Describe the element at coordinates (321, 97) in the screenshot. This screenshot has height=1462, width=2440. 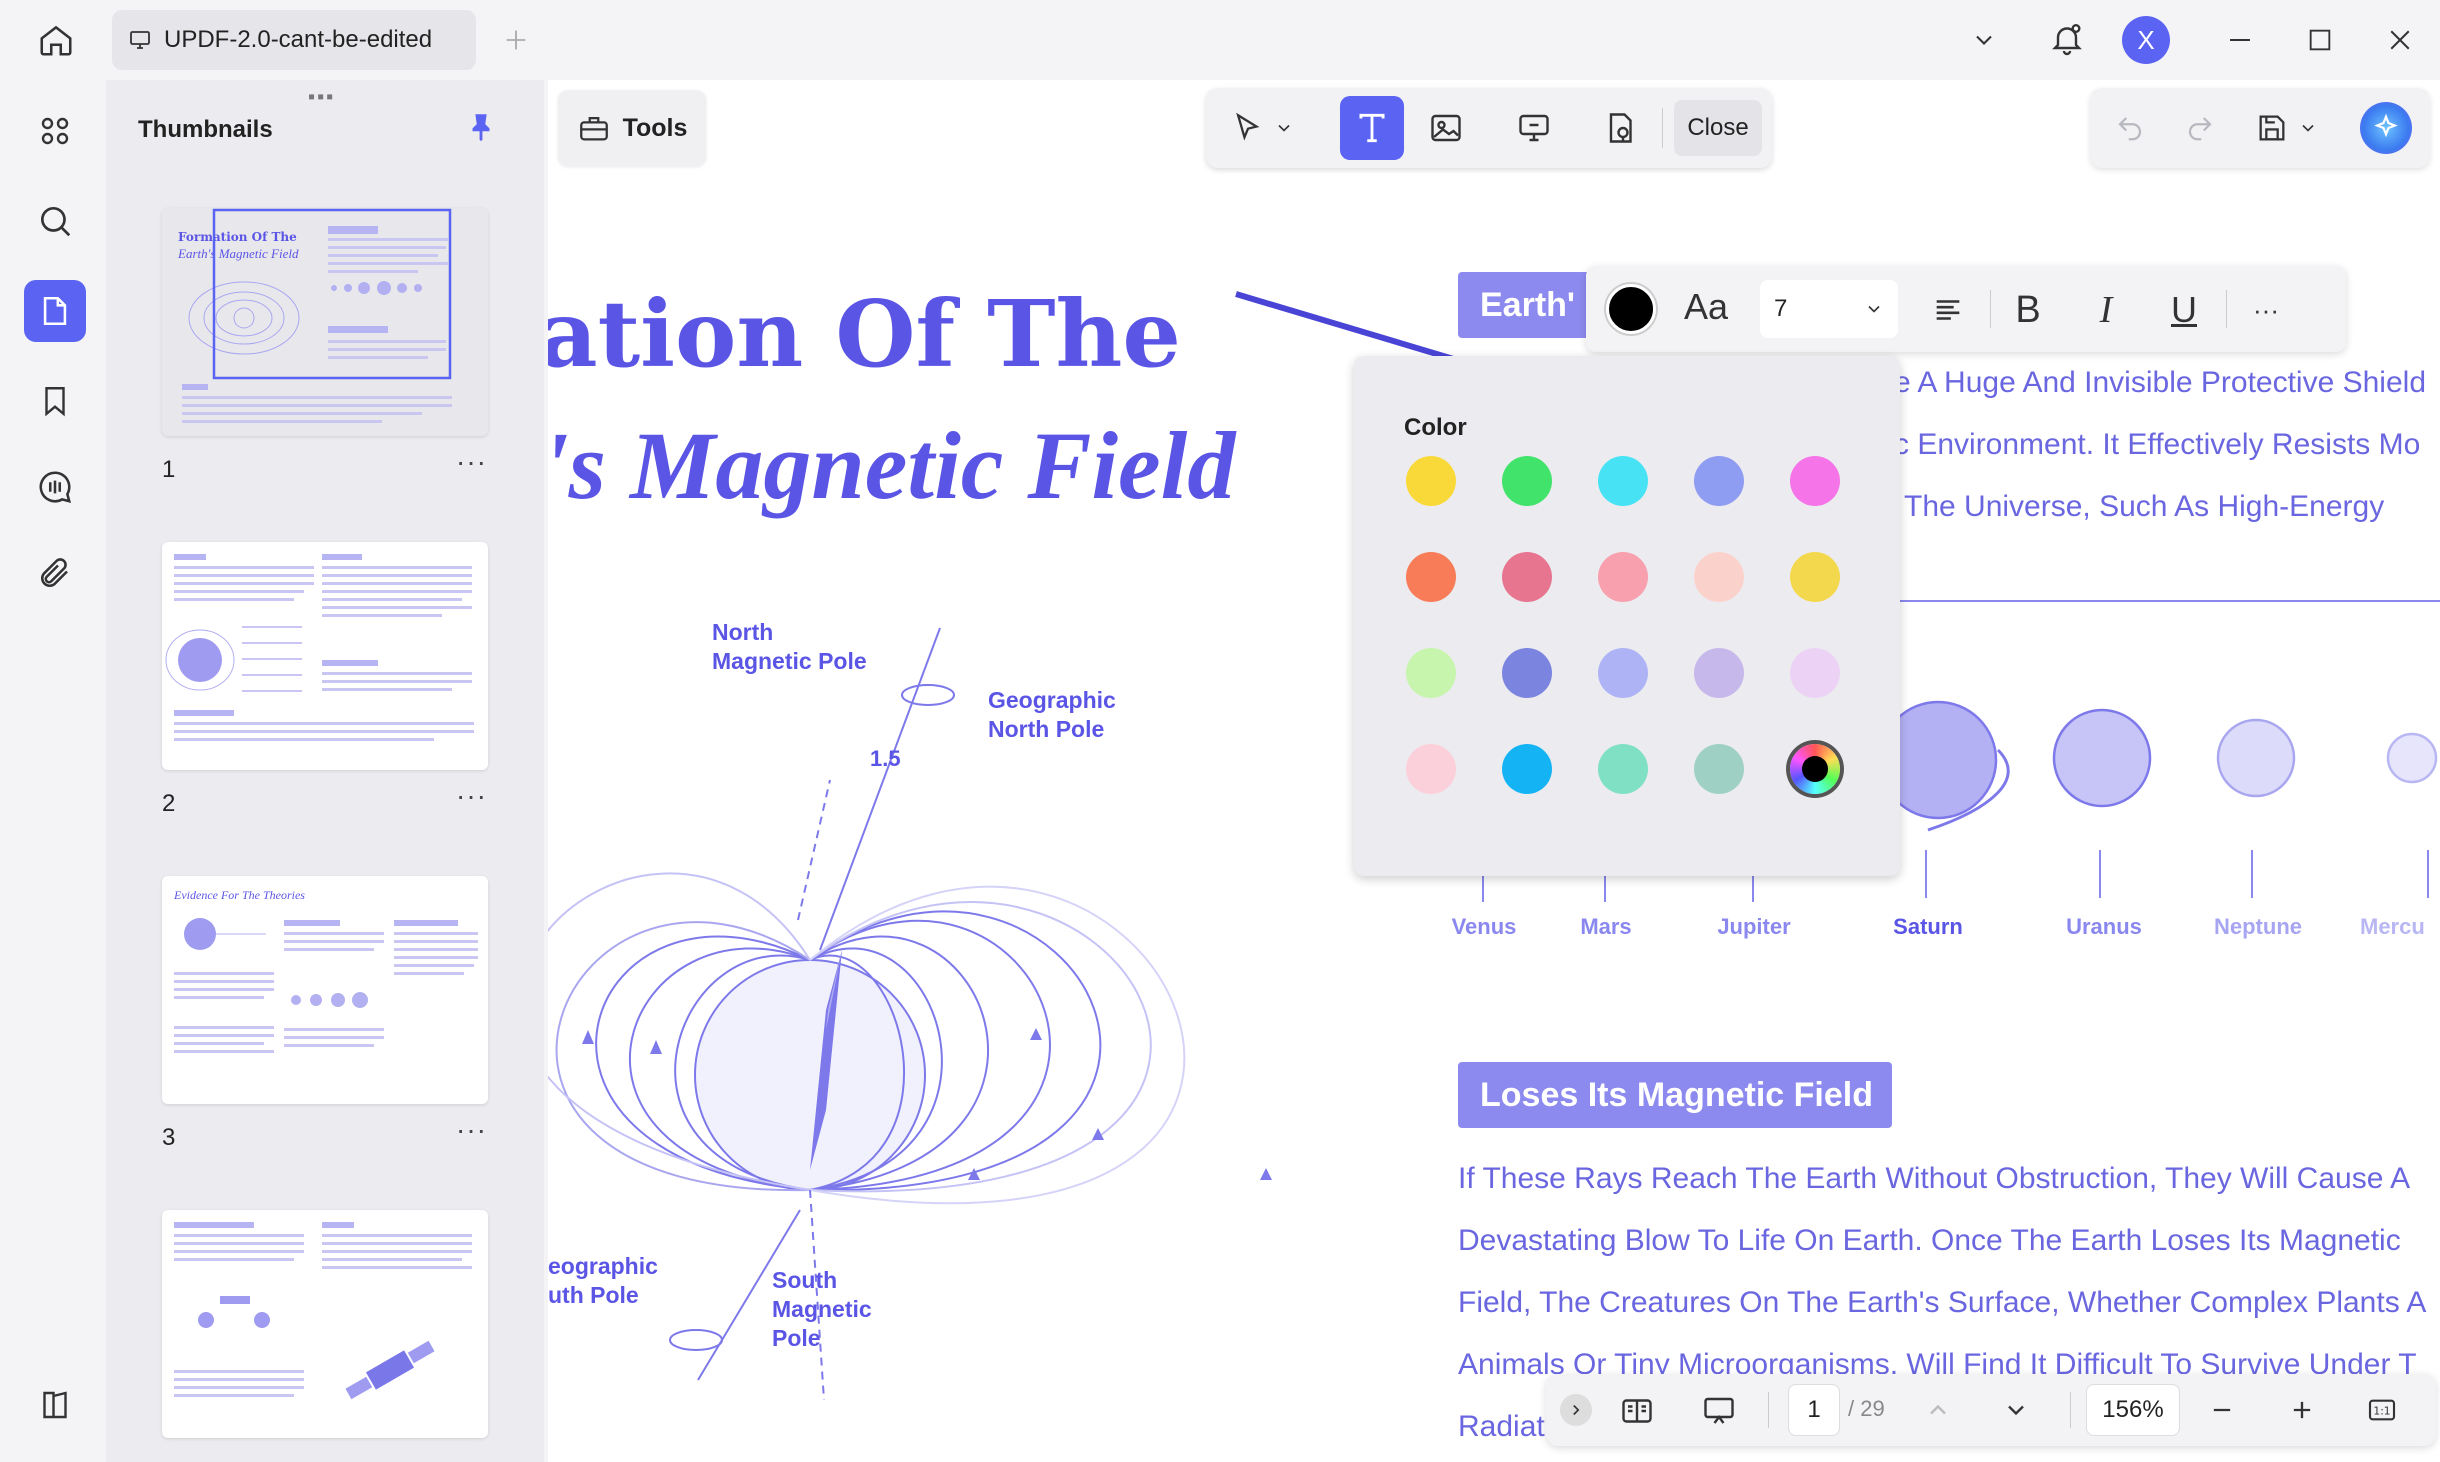
I see `panel-drag-handle: ▪▪▪` at that location.